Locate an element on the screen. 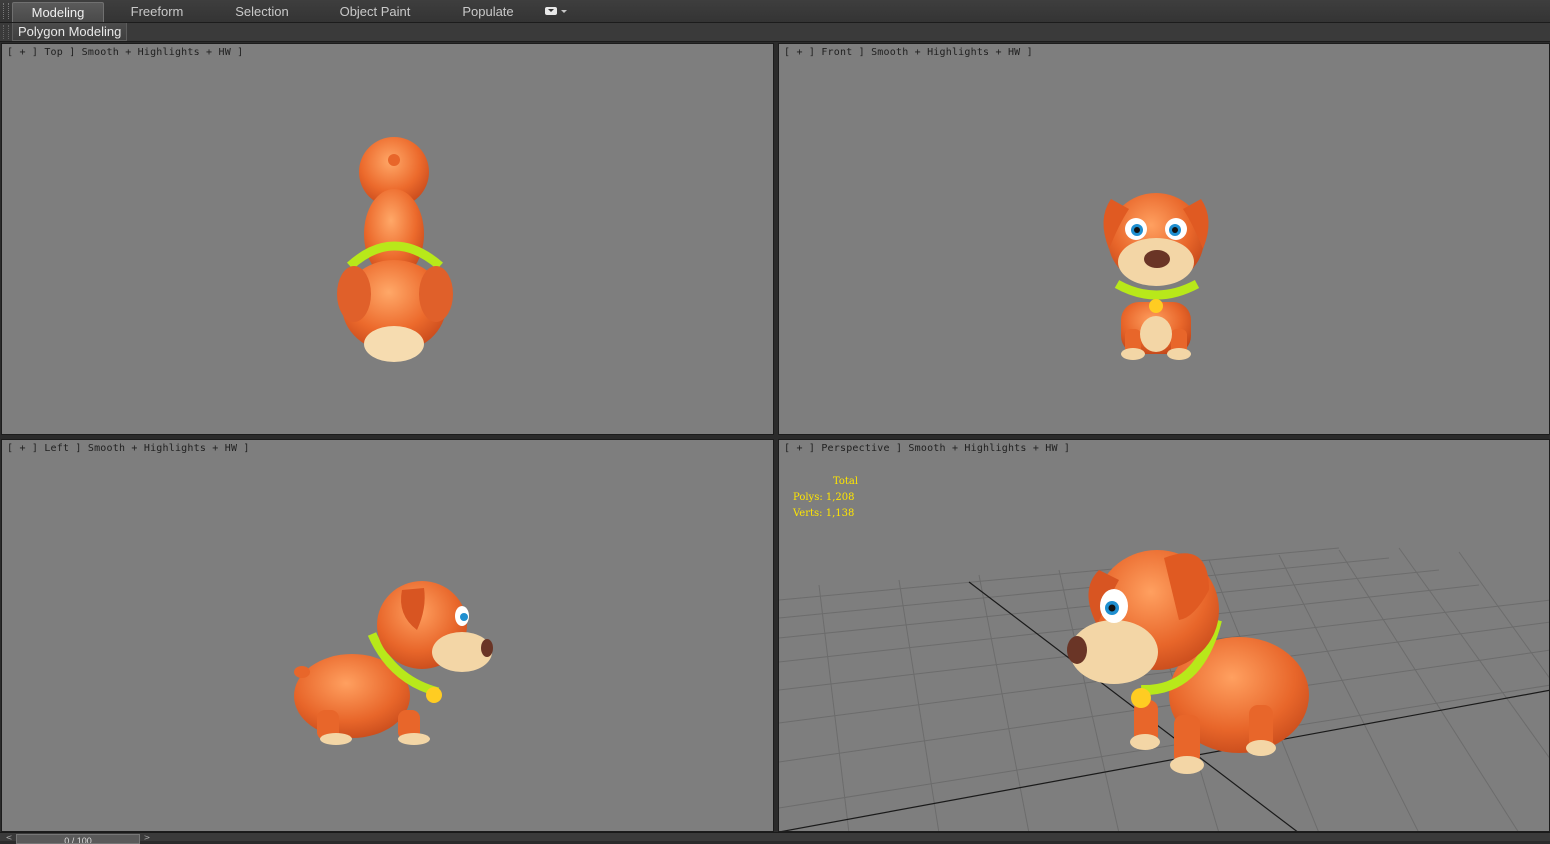  tab-selection: Selection is located at coordinates (262, 11).